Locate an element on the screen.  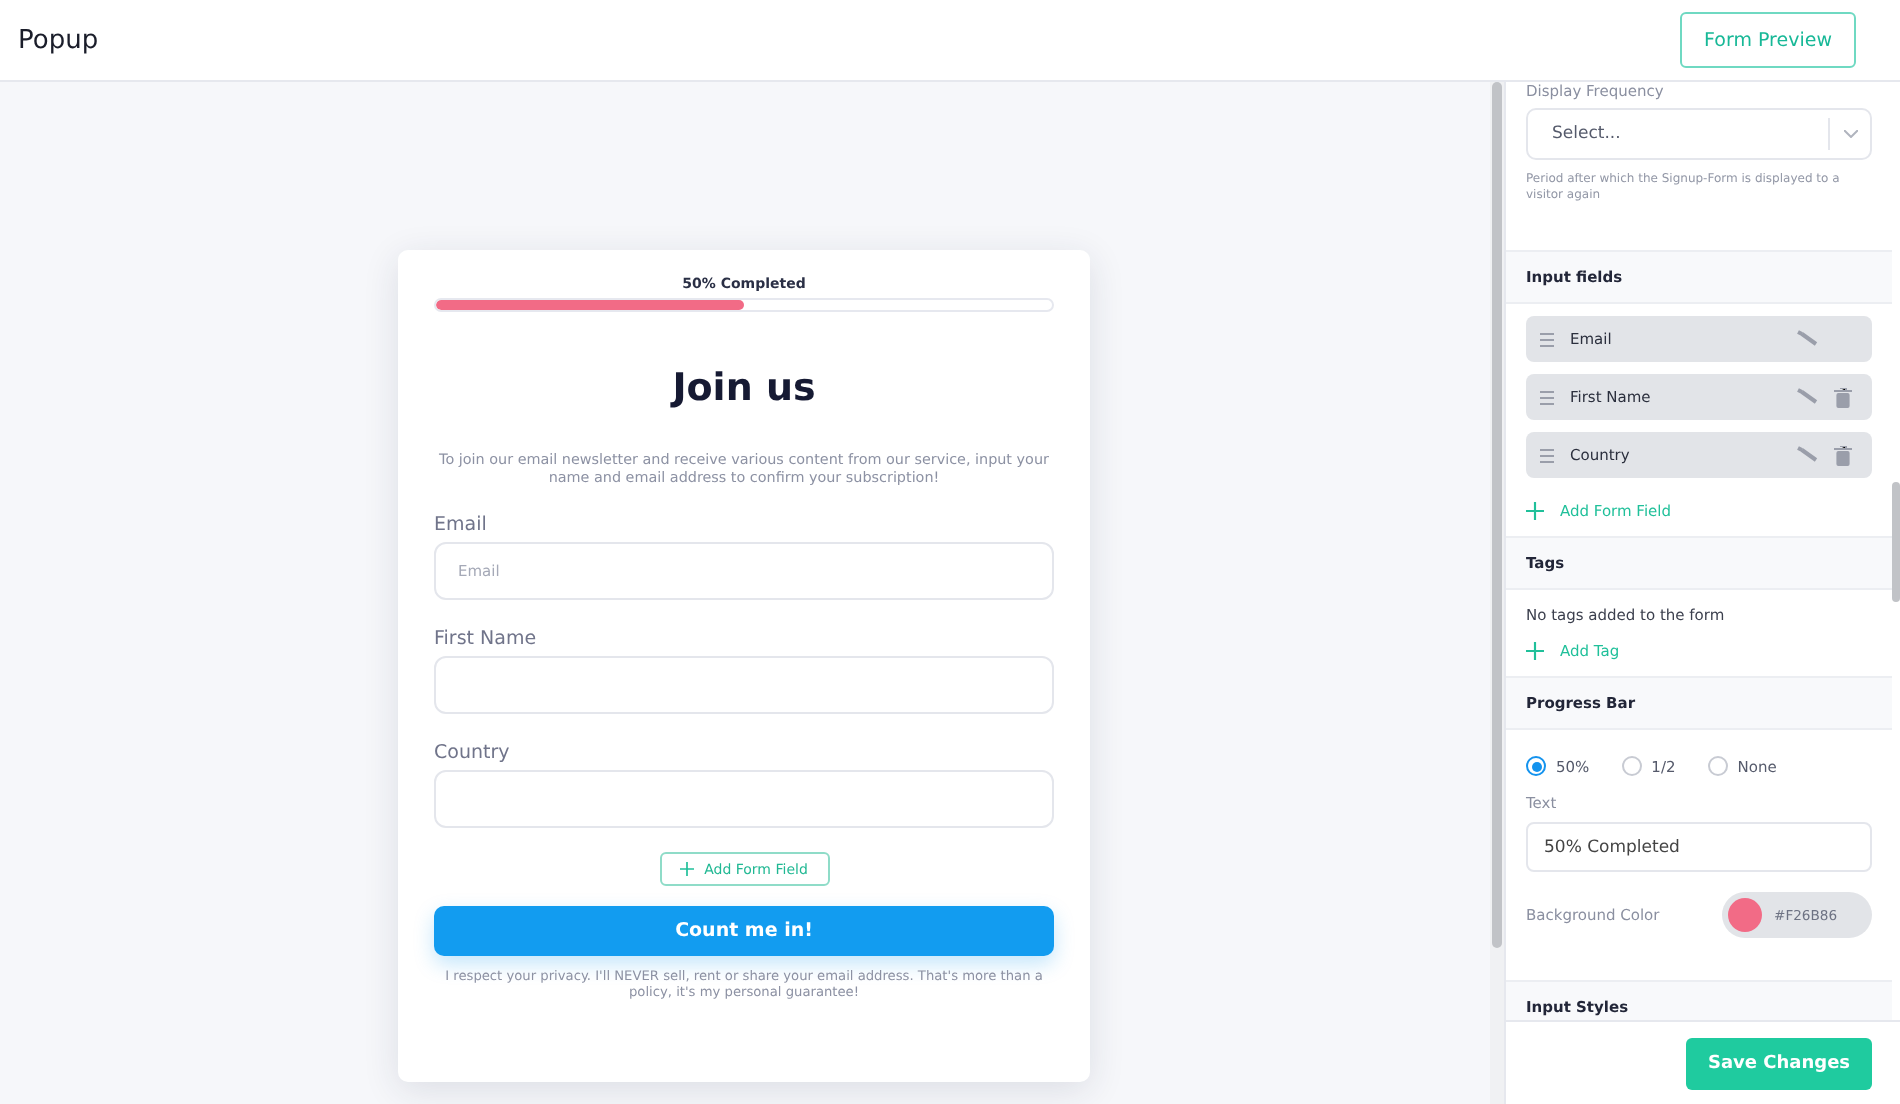
field-label: Email is located at coordinates (461, 525).